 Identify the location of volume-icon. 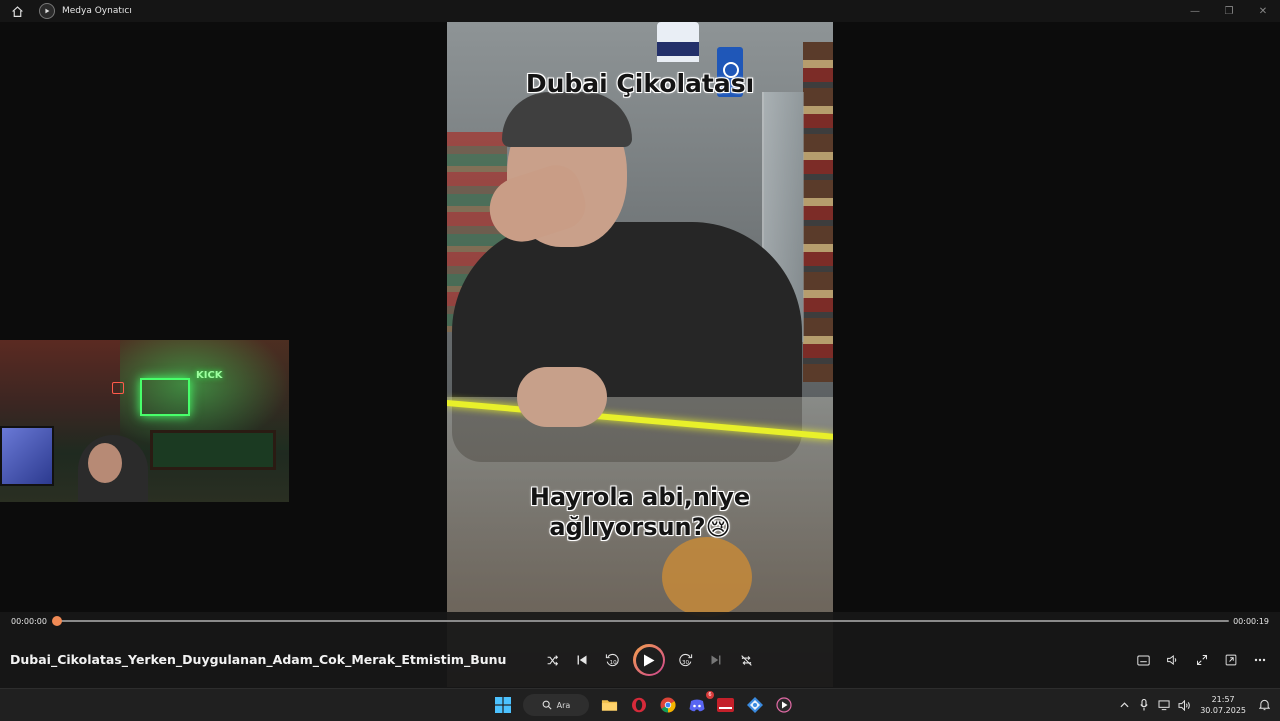
(1172, 660).